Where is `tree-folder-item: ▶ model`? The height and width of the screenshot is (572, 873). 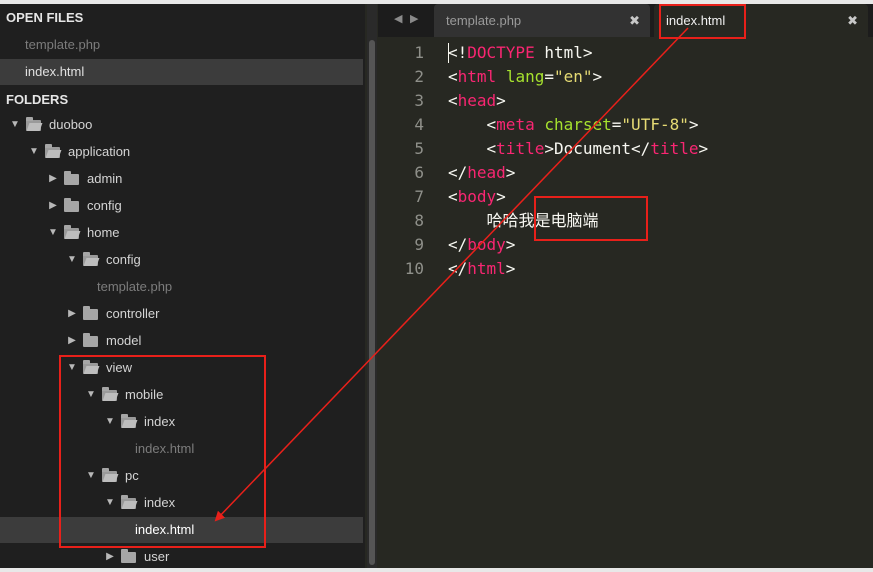 tree-folder-item: ▶ model is located at coordinates (181, 341).